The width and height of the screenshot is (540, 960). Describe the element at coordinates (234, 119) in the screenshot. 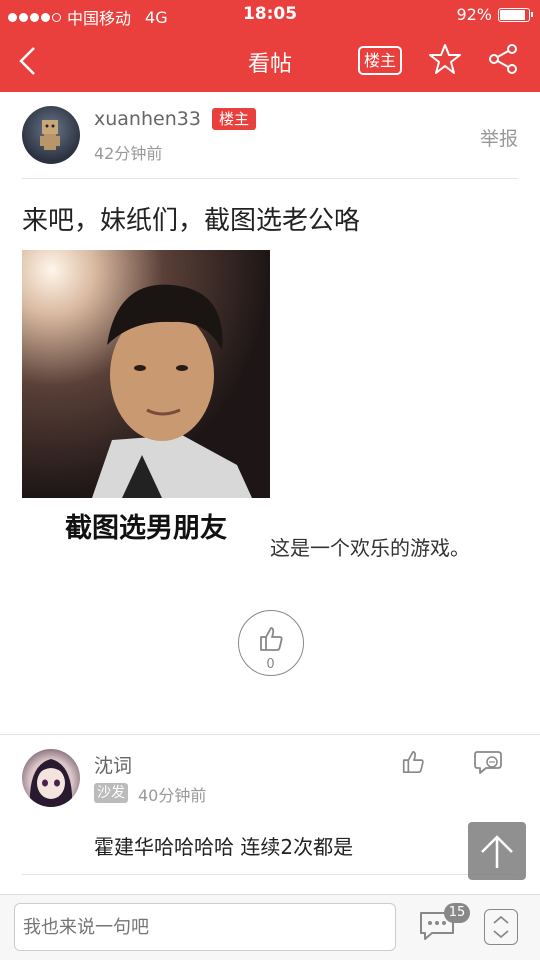

I see `op-badge: 楼主` at that location.